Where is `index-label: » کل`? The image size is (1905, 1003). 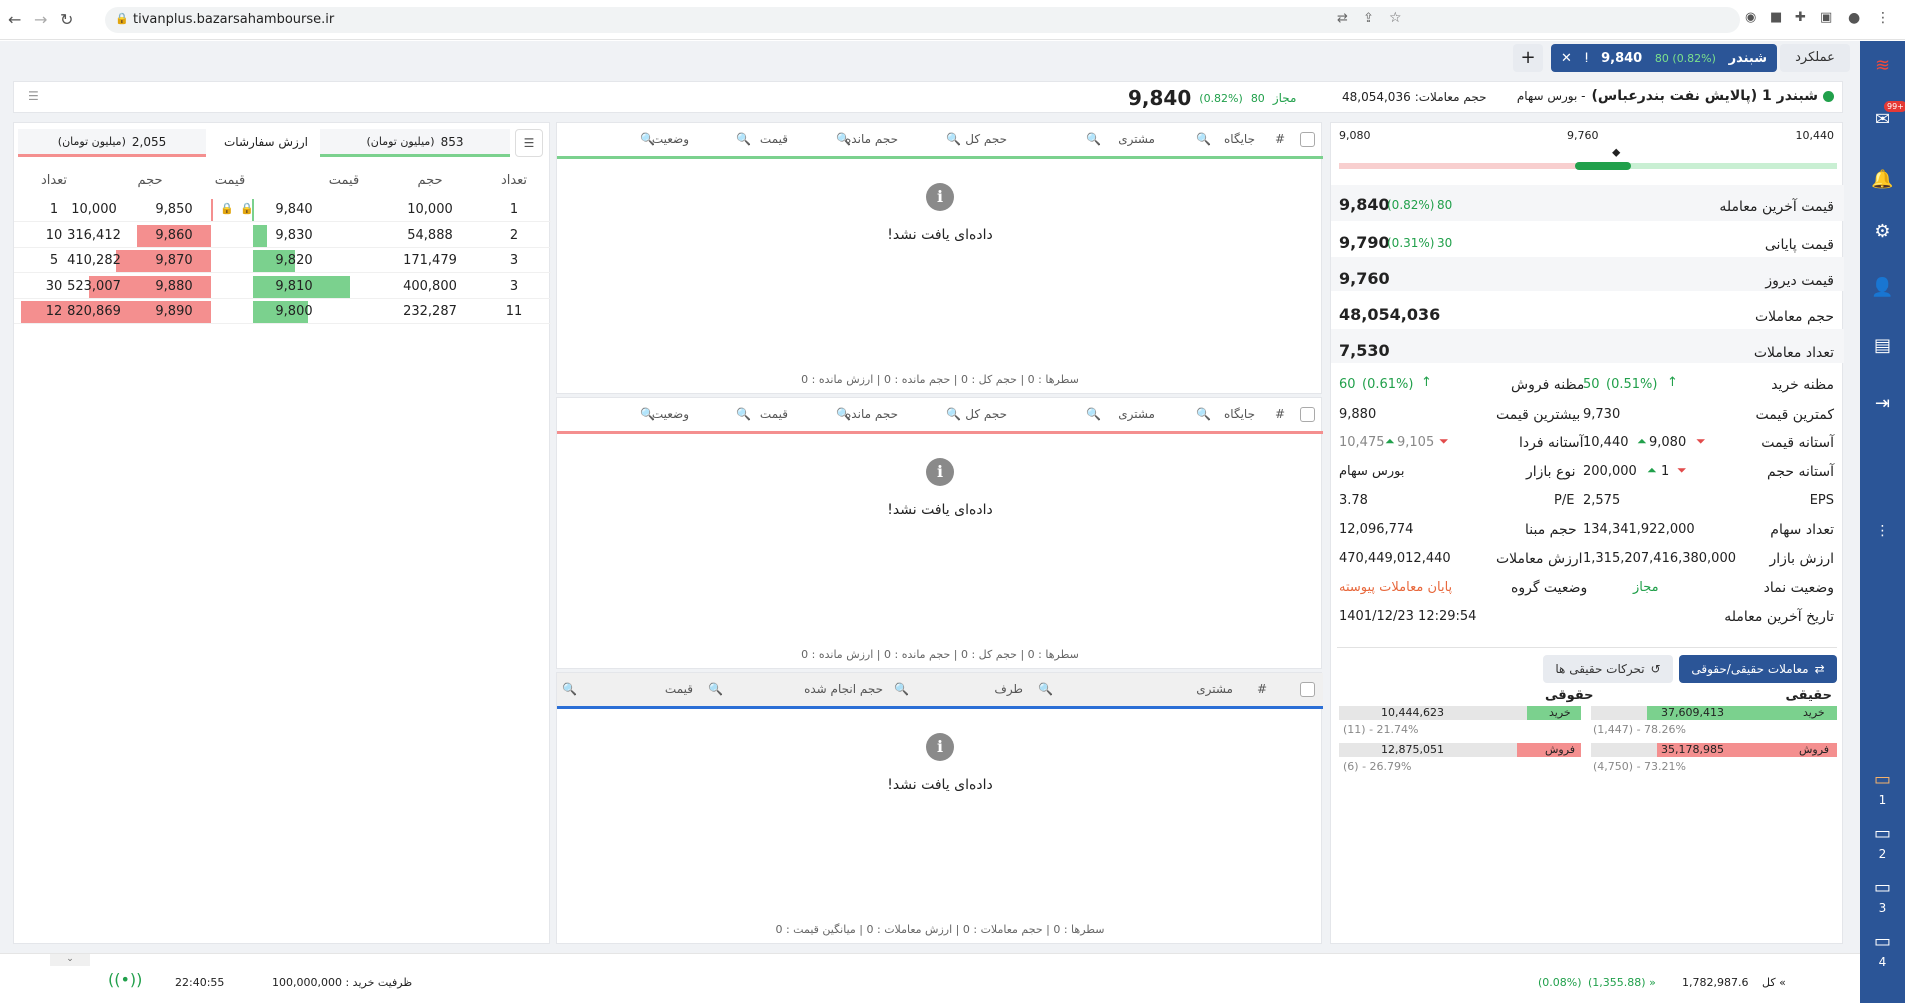
index-label: » کل is located at coordinates (1774, 982).